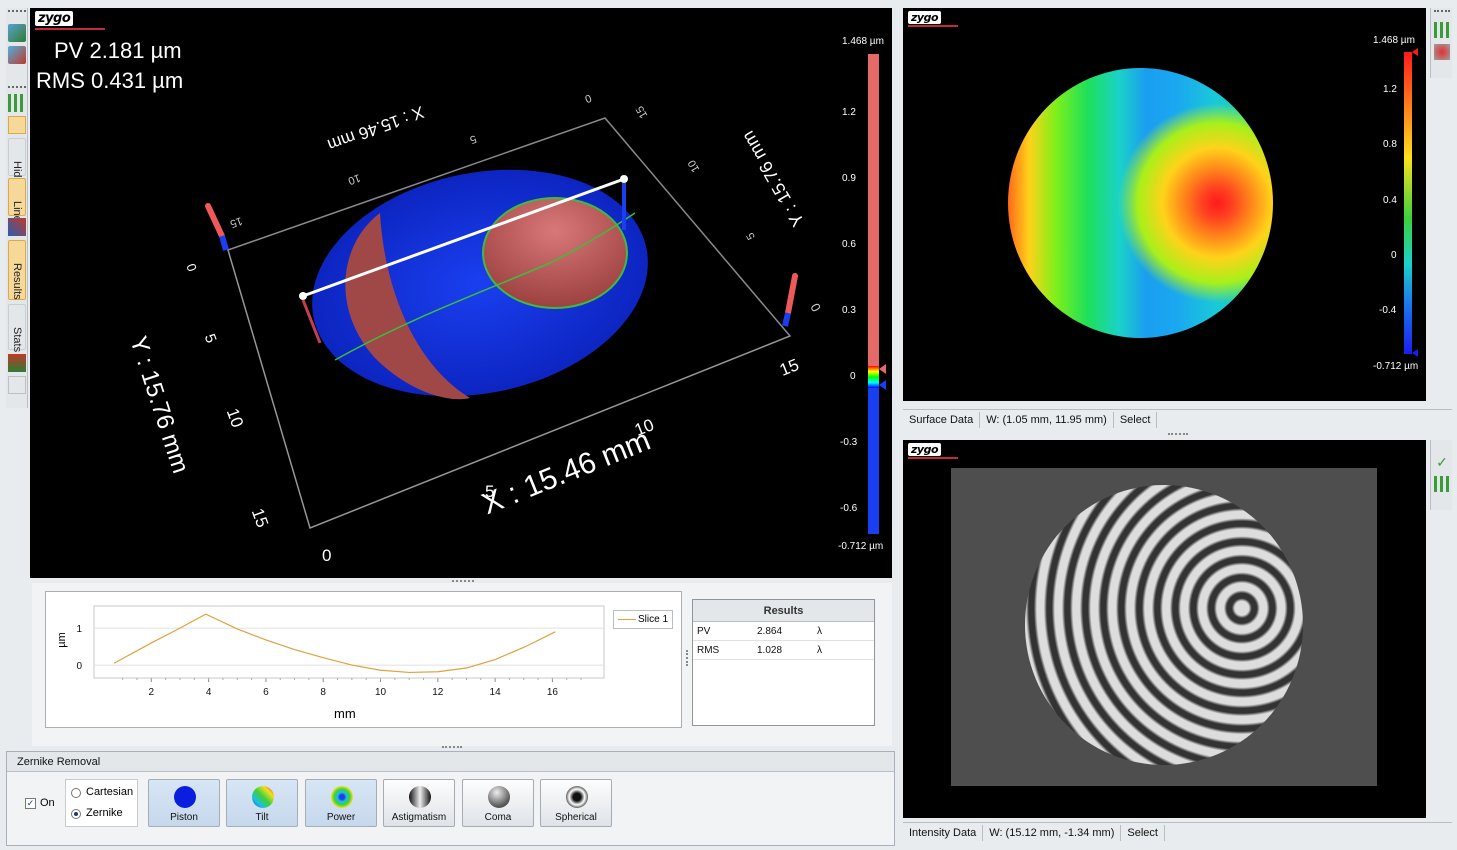 The image size is (1457, 850). Describe the element at coordinates (104, 813) in the screenshot. I see `radio-zernike-label: Zernike` at that location.